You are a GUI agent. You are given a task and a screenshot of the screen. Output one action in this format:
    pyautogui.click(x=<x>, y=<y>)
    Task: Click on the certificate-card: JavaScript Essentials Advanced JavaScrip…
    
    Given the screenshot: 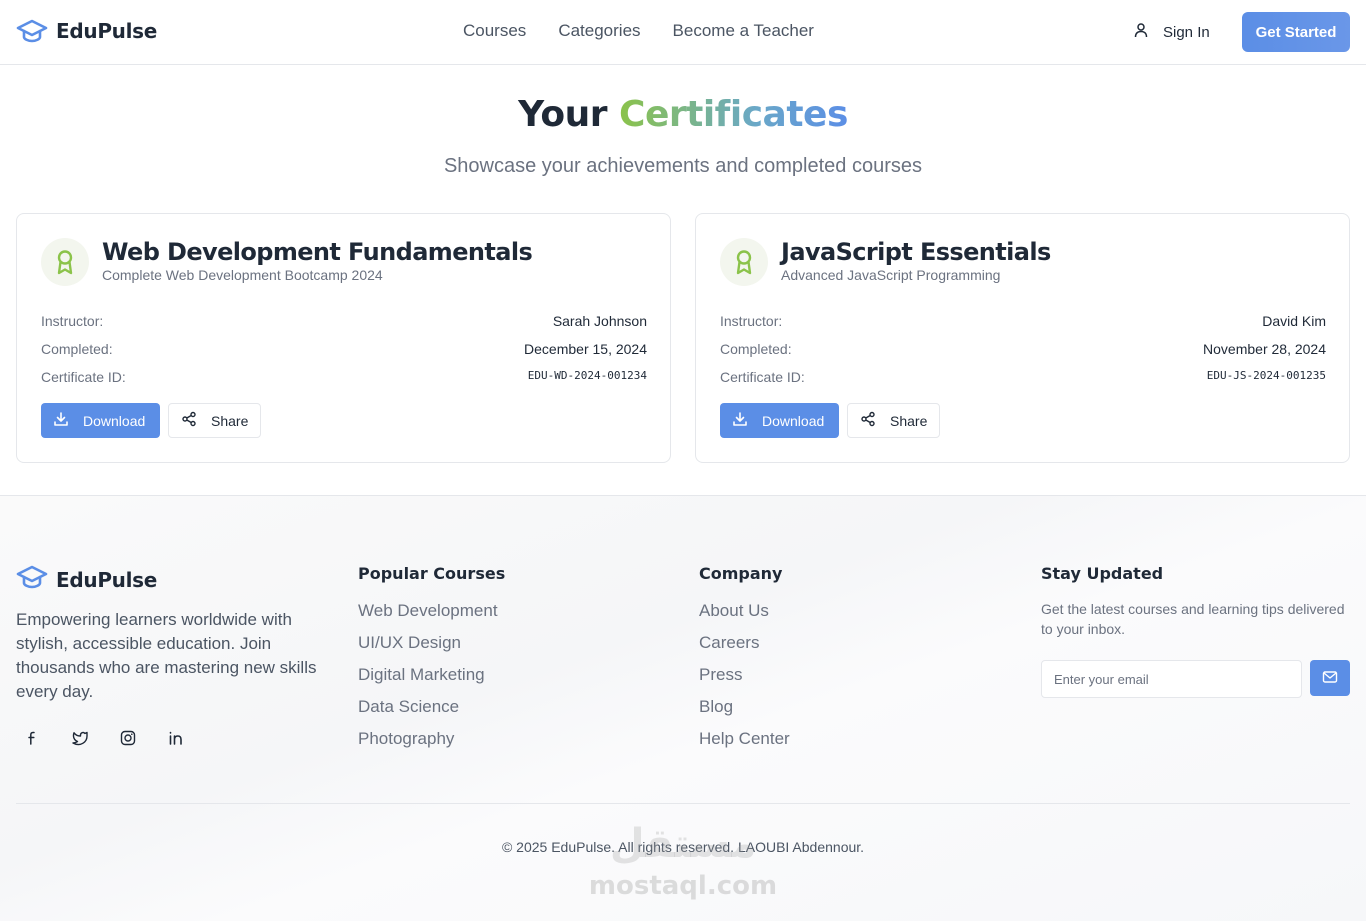 What is the action you would take?
    pyautogui.click(x=1022, y=338)
    